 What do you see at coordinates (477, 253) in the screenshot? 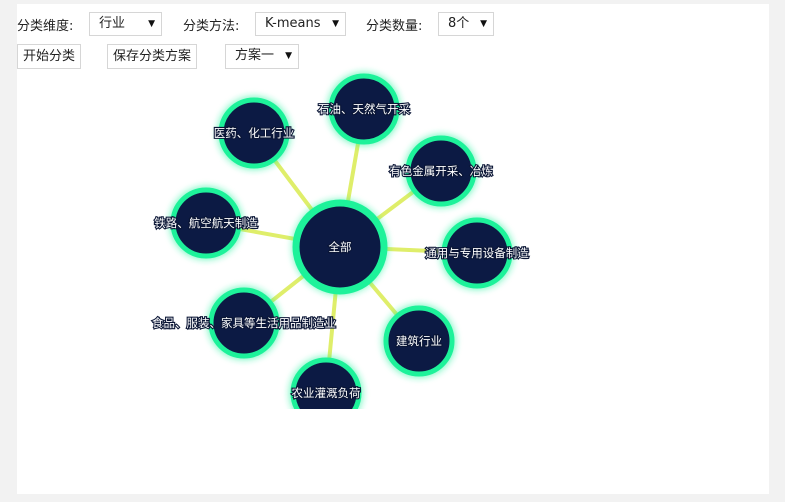
I see `graph-node-label: 通用与专用设备制造` at bounding box center [477, 253].